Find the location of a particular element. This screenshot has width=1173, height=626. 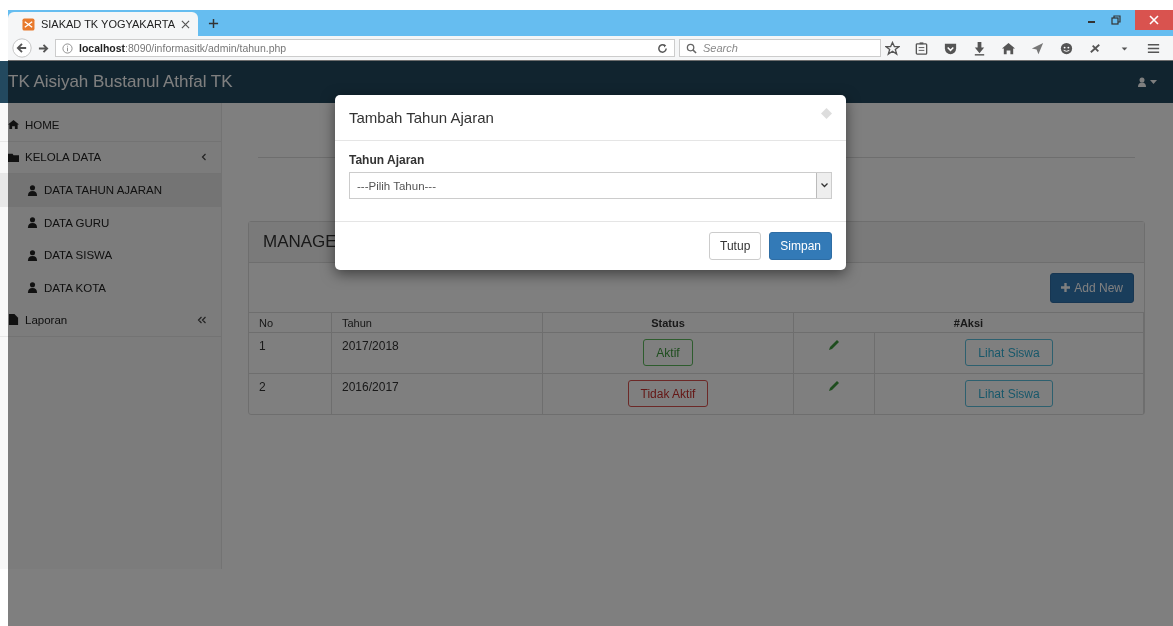

modal-title: Tambah Tahun Ajaran is located at coordinates (421, 117).